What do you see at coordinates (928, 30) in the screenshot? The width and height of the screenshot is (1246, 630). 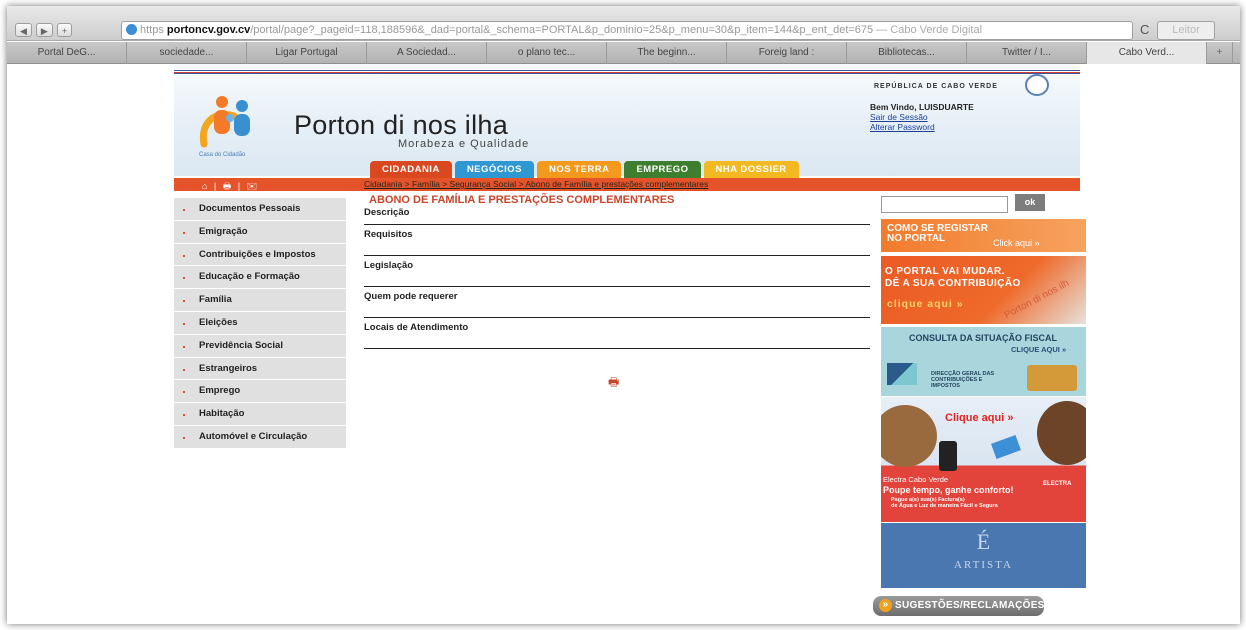 I see `page-title-inline: — Cabo Verde Digital` at bounding box center [928, 30].